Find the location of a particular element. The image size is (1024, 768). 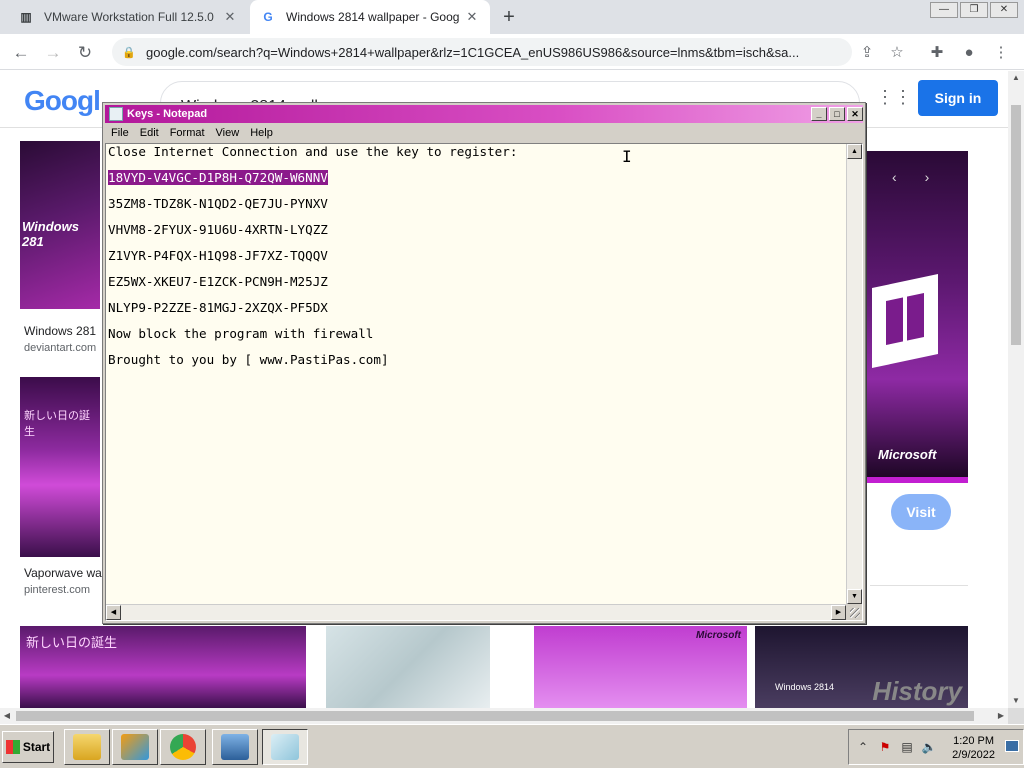

result-caption: Windows 281 is located at coordinates (60, 331).